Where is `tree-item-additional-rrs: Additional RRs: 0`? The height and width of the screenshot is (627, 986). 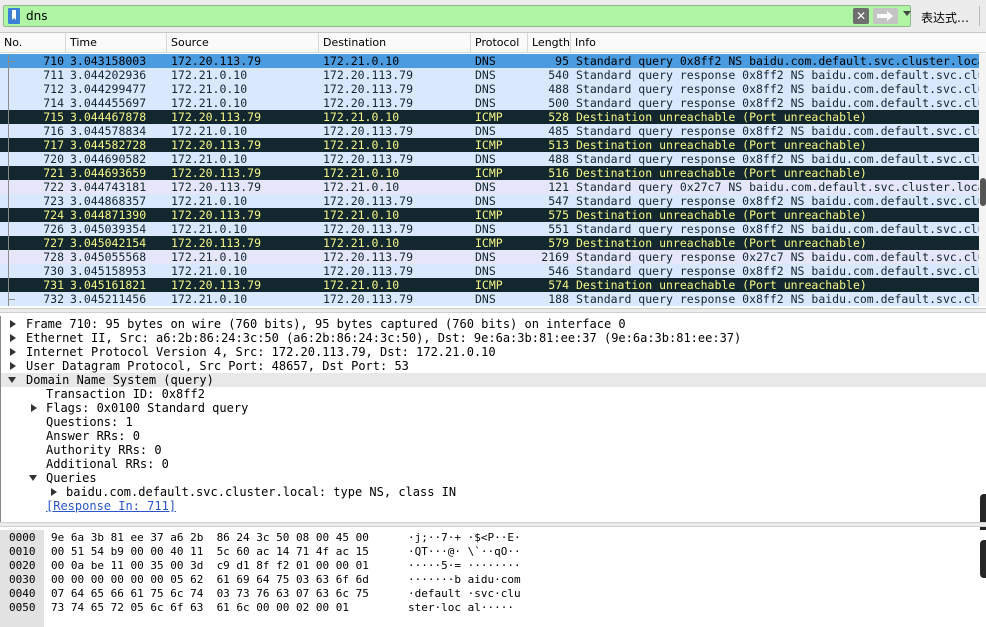
tree-item-additional-rrs: Additional RRs: 0 is located at coordinates (107, 464).